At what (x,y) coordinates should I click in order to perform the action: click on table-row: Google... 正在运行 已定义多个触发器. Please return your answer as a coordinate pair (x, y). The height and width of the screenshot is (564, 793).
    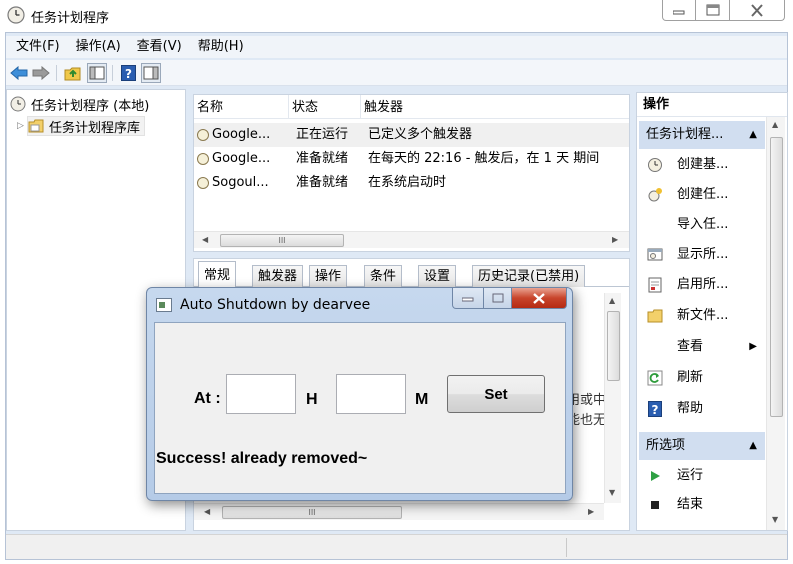
    Looking at the image, I should click on (411, 135).